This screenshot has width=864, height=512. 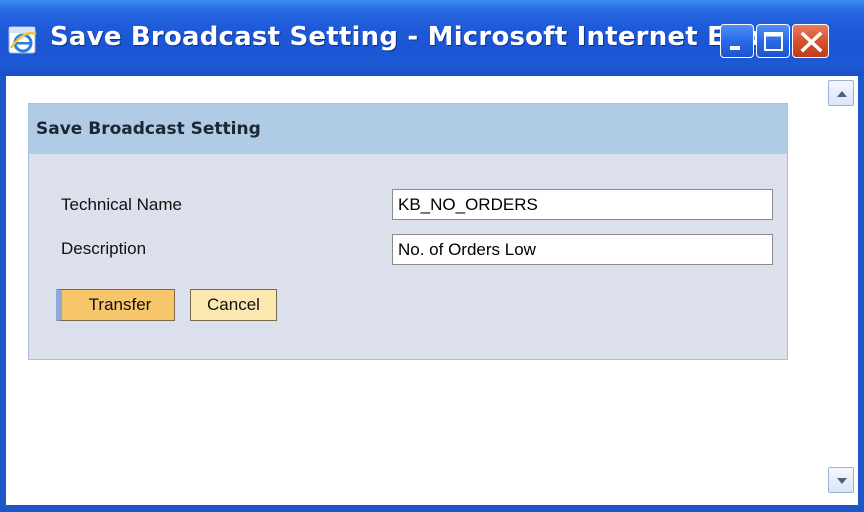 What do you see at coordinates (104, 248) in the screenshot?
I see `description-label: Description` at bounding box center [104, 248].